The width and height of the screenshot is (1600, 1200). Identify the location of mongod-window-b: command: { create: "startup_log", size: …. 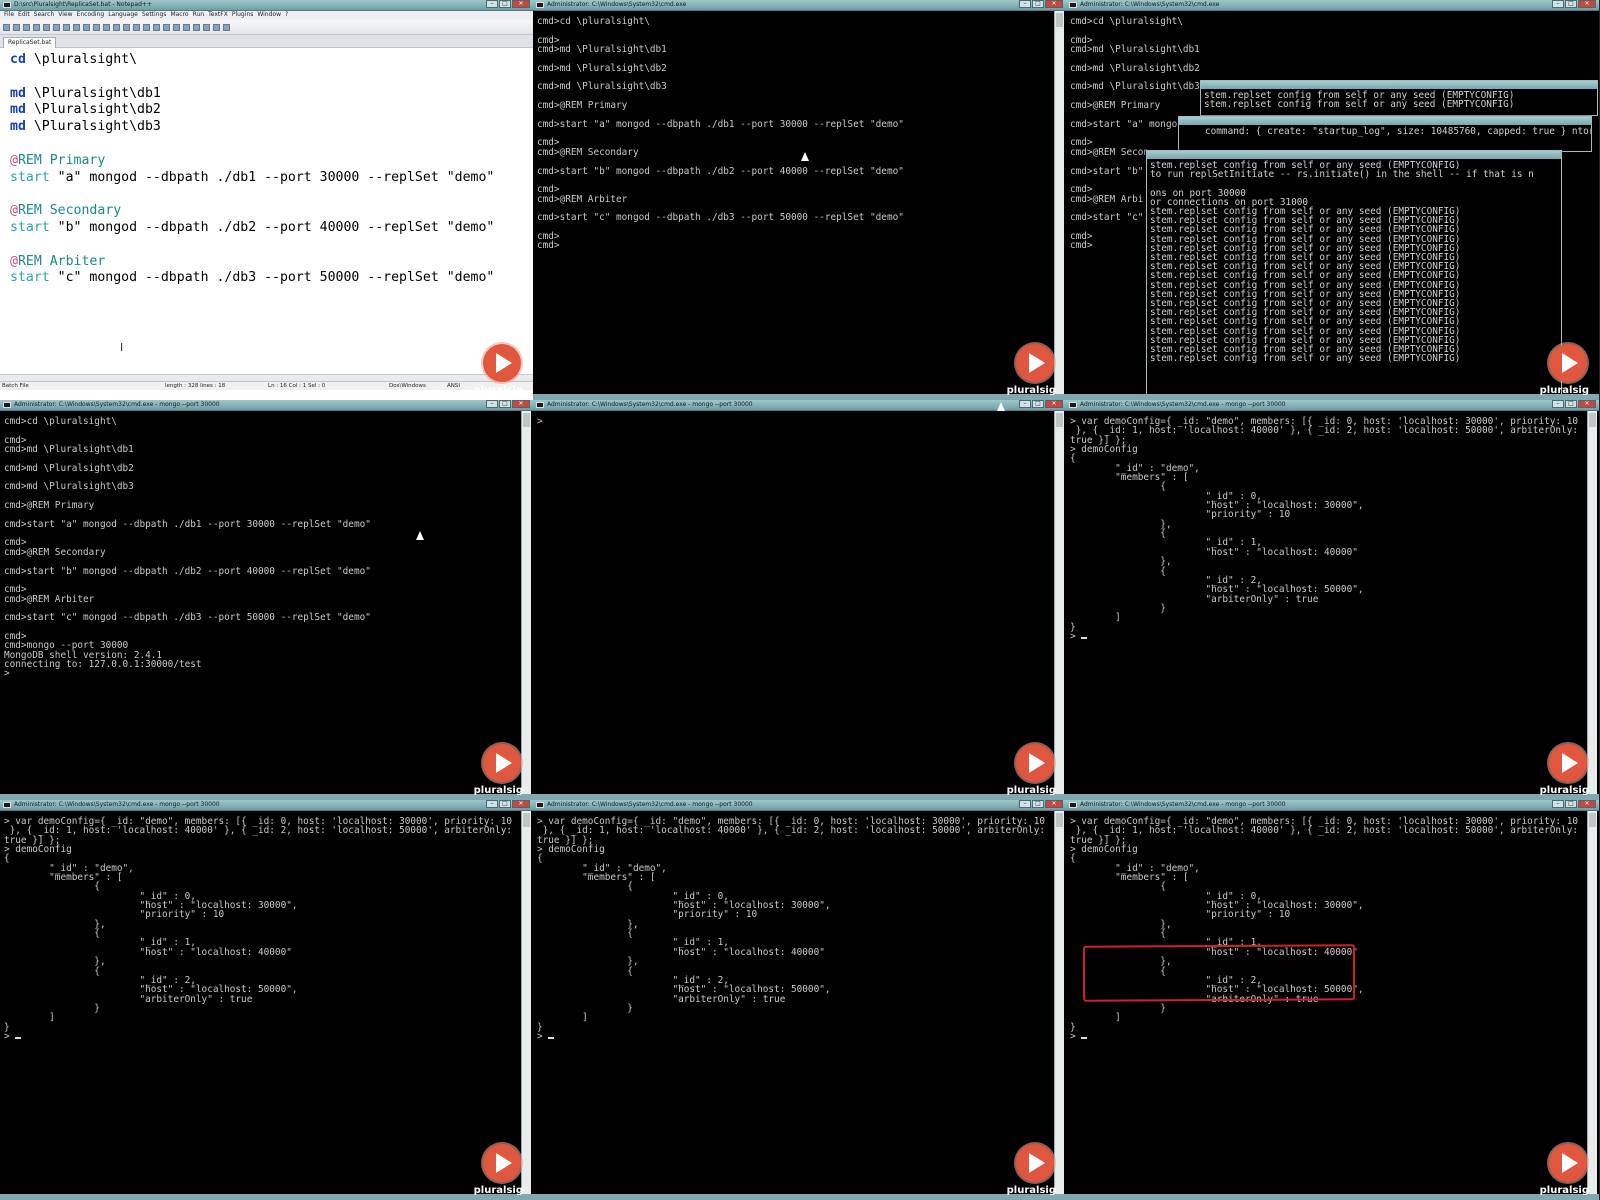
(1385, 134).